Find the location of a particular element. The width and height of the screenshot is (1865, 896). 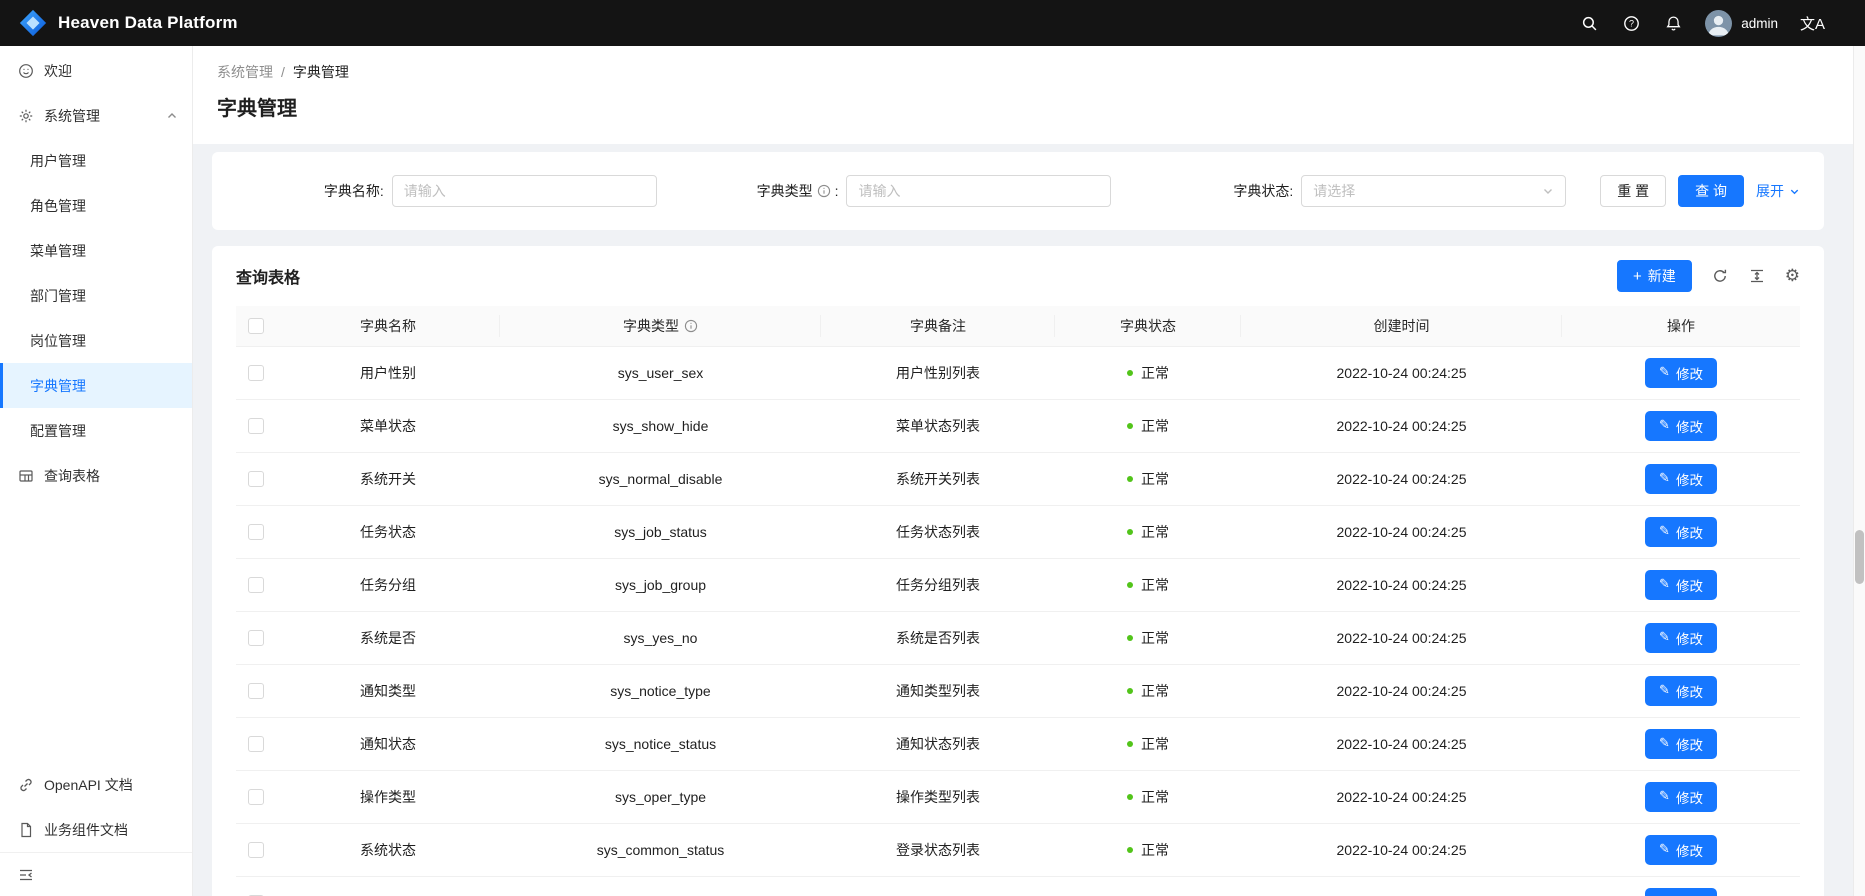

smile-icon is located at coordinates (26, 71).